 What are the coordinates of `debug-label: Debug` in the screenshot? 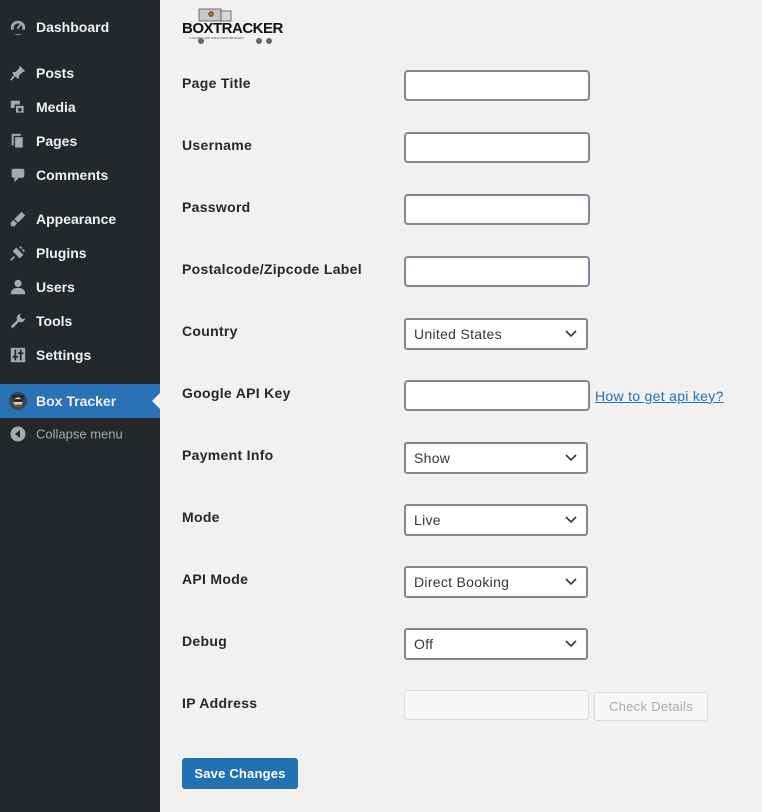 It's located at (205, 641).